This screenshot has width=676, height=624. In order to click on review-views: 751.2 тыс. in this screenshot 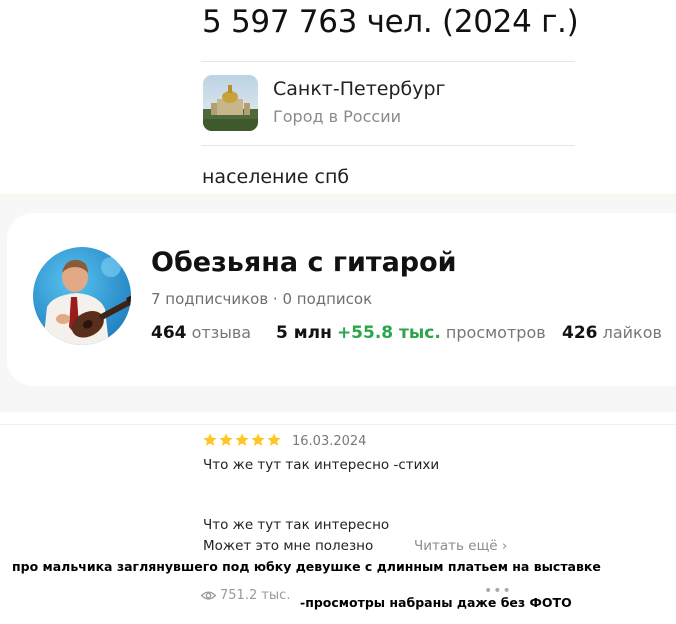, I will do `click(245, 595)`.